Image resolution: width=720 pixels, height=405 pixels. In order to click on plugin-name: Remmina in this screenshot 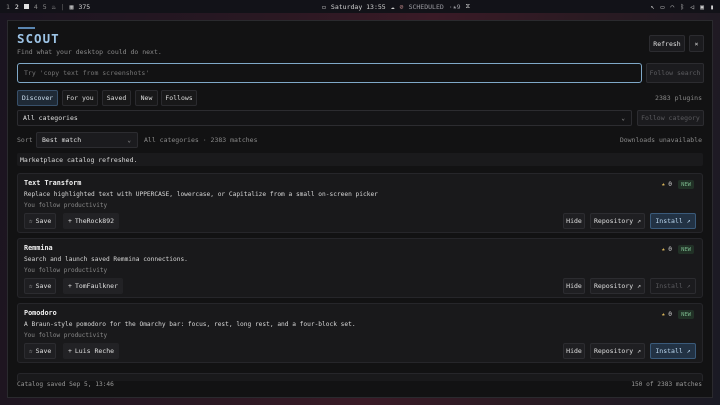, I will do `click(38, 248)`.